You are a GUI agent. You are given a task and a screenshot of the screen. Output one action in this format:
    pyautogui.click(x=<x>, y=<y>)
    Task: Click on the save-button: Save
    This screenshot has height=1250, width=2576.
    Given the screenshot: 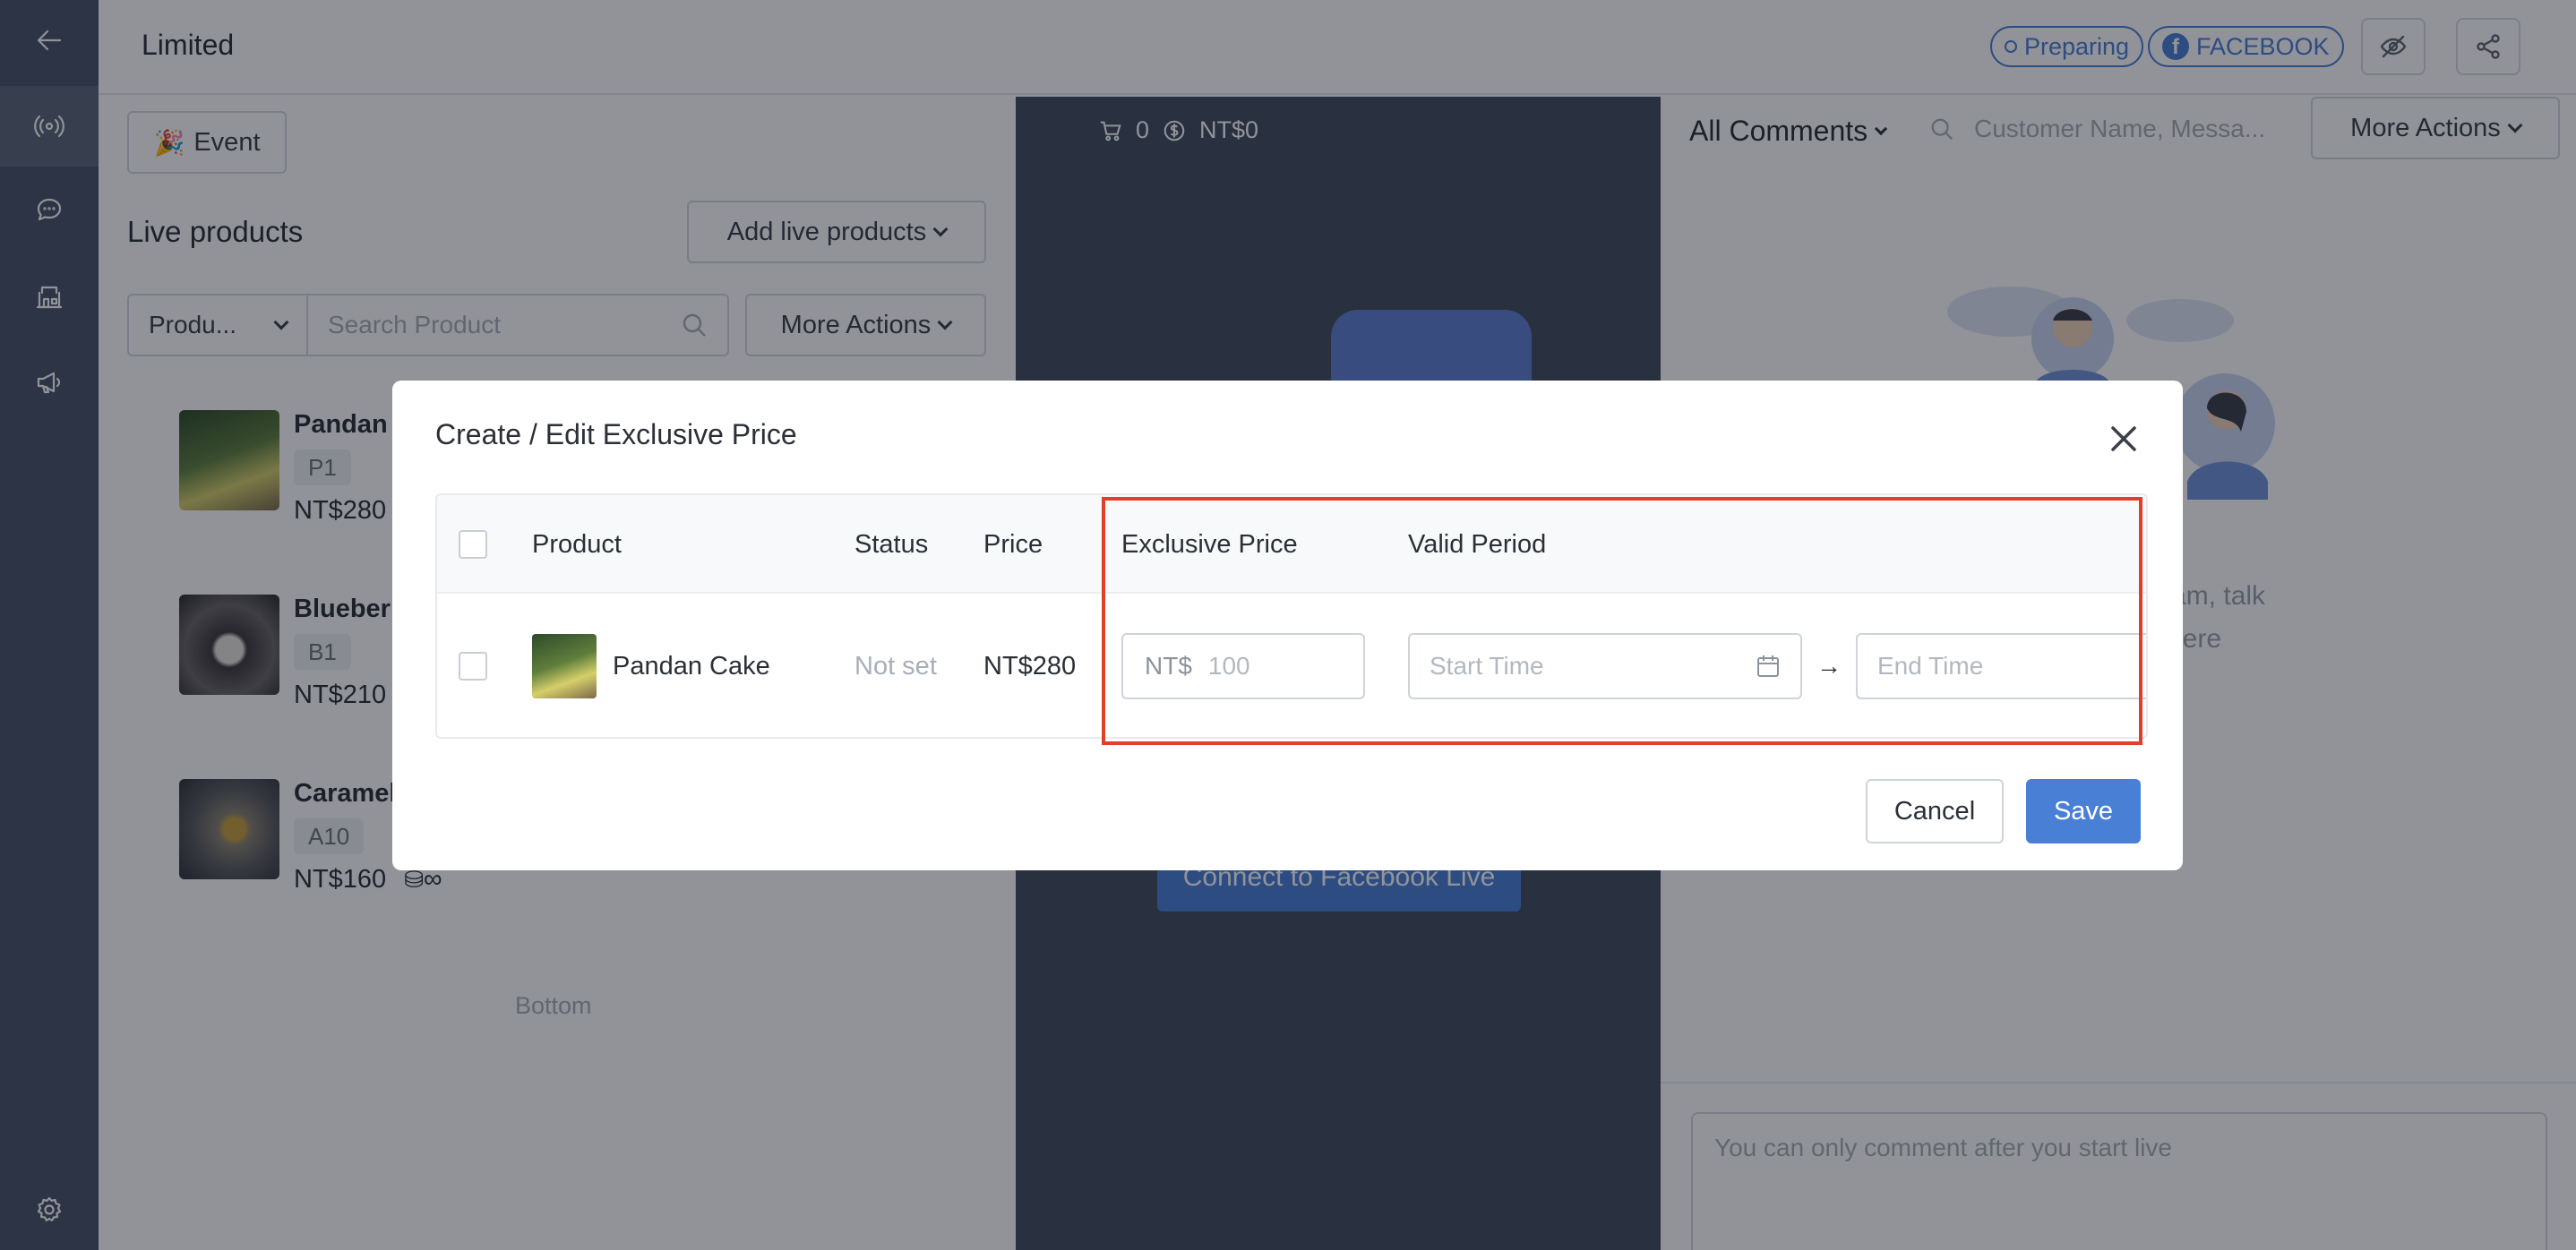 What is the action you would take?
    pyautogui.click(x=2083, y=811)
    